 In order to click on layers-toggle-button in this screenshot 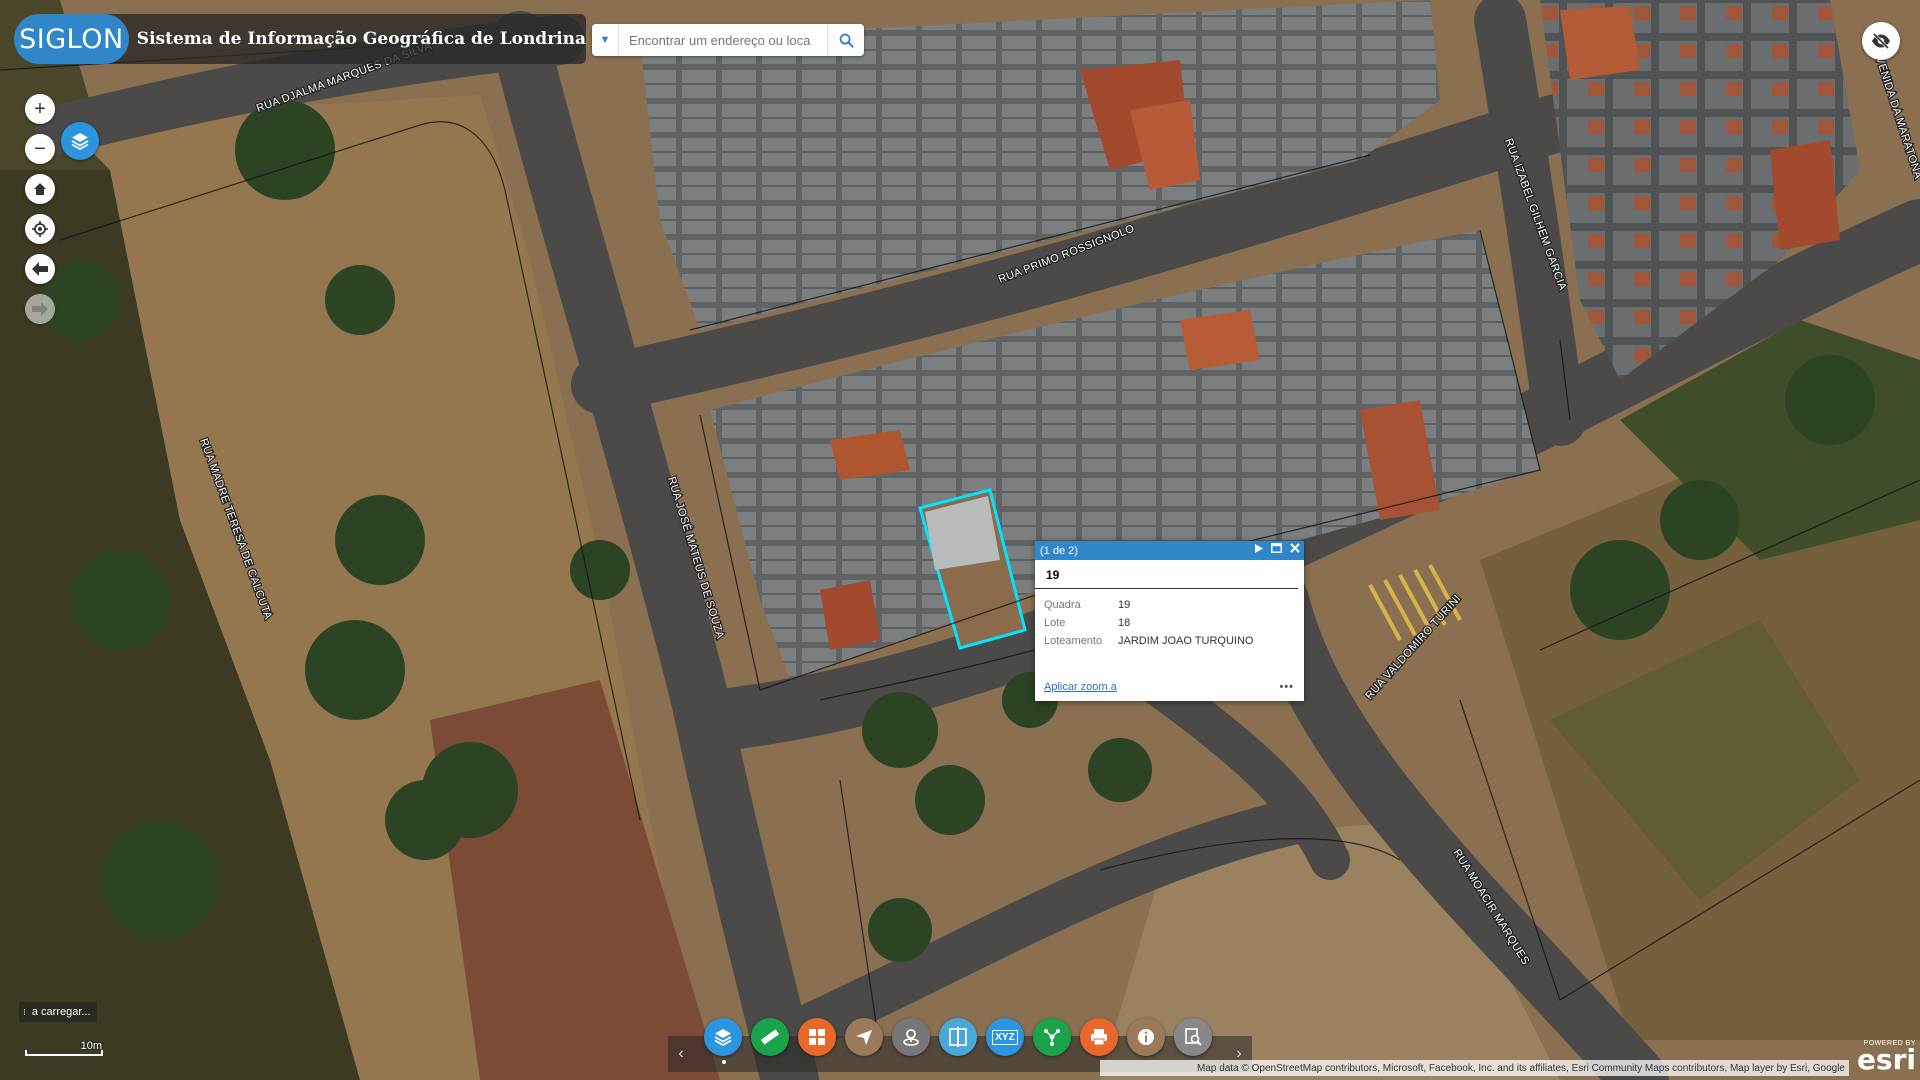, I will do `click(80, 141)`.